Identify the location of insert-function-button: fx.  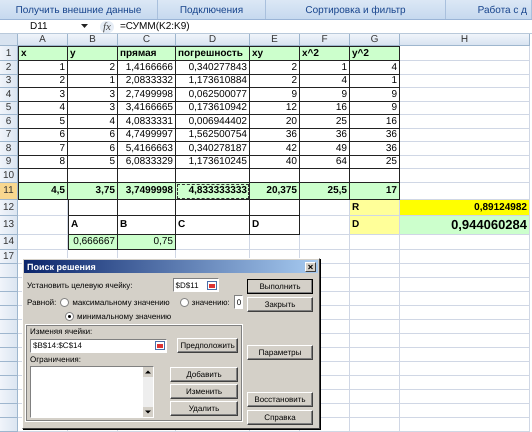
(107, 26).